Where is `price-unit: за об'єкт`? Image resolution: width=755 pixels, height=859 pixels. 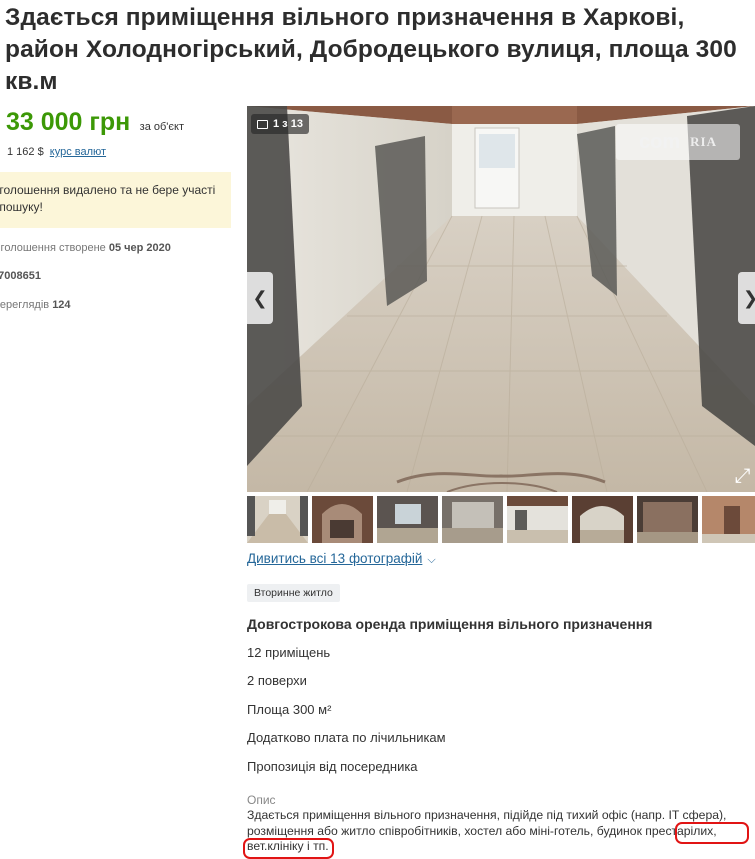 price-unit: за об'єкт is located at coordinates (161, 127).